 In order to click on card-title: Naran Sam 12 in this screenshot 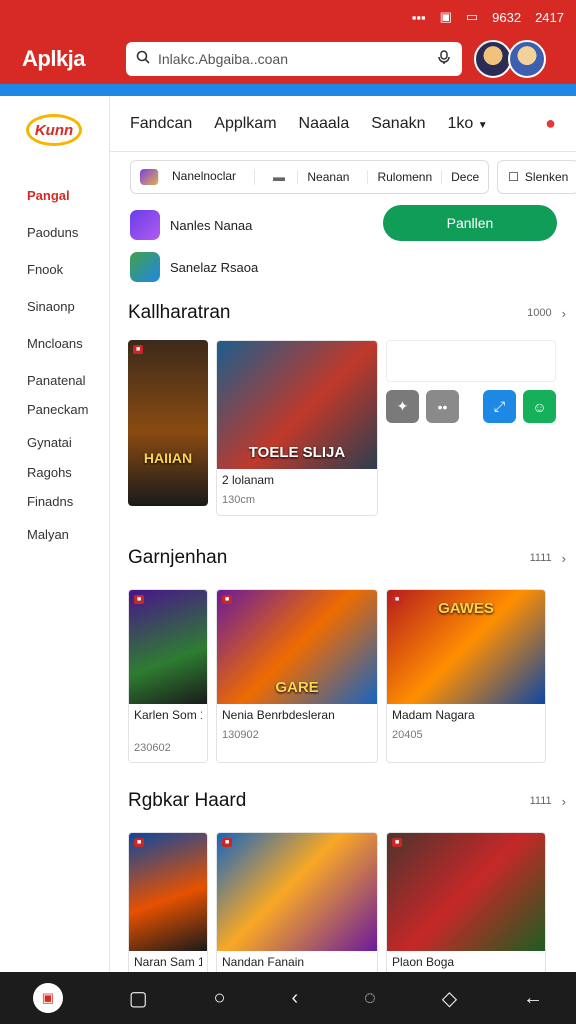, I will do `click(168, 962)`.